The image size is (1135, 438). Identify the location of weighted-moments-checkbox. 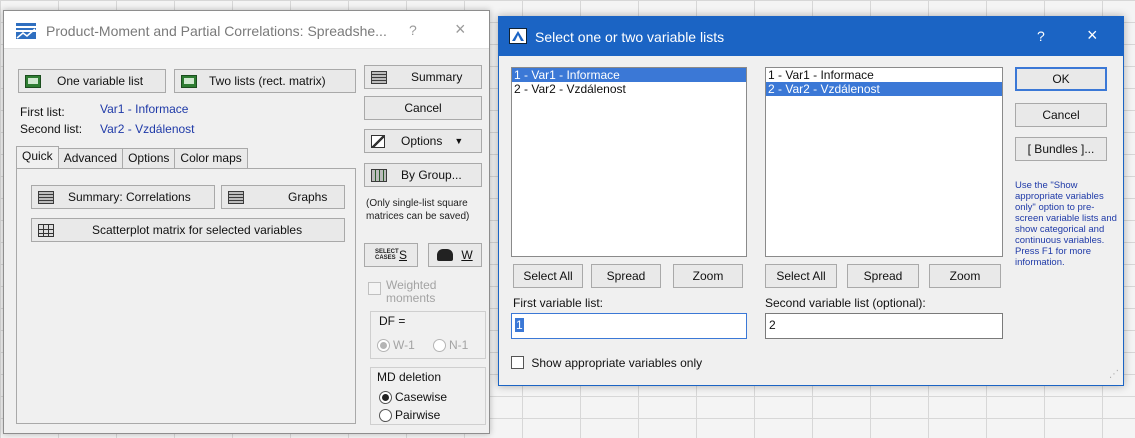
(374, 289).